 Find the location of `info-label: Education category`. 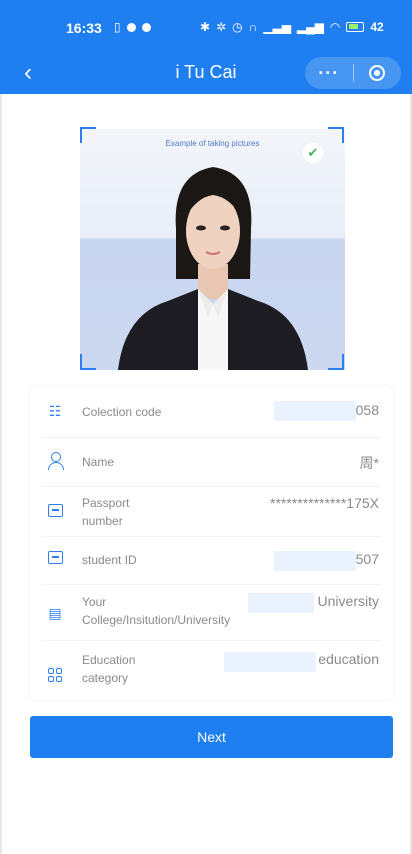

info-label: Education category is located at coordinates (109, 669).